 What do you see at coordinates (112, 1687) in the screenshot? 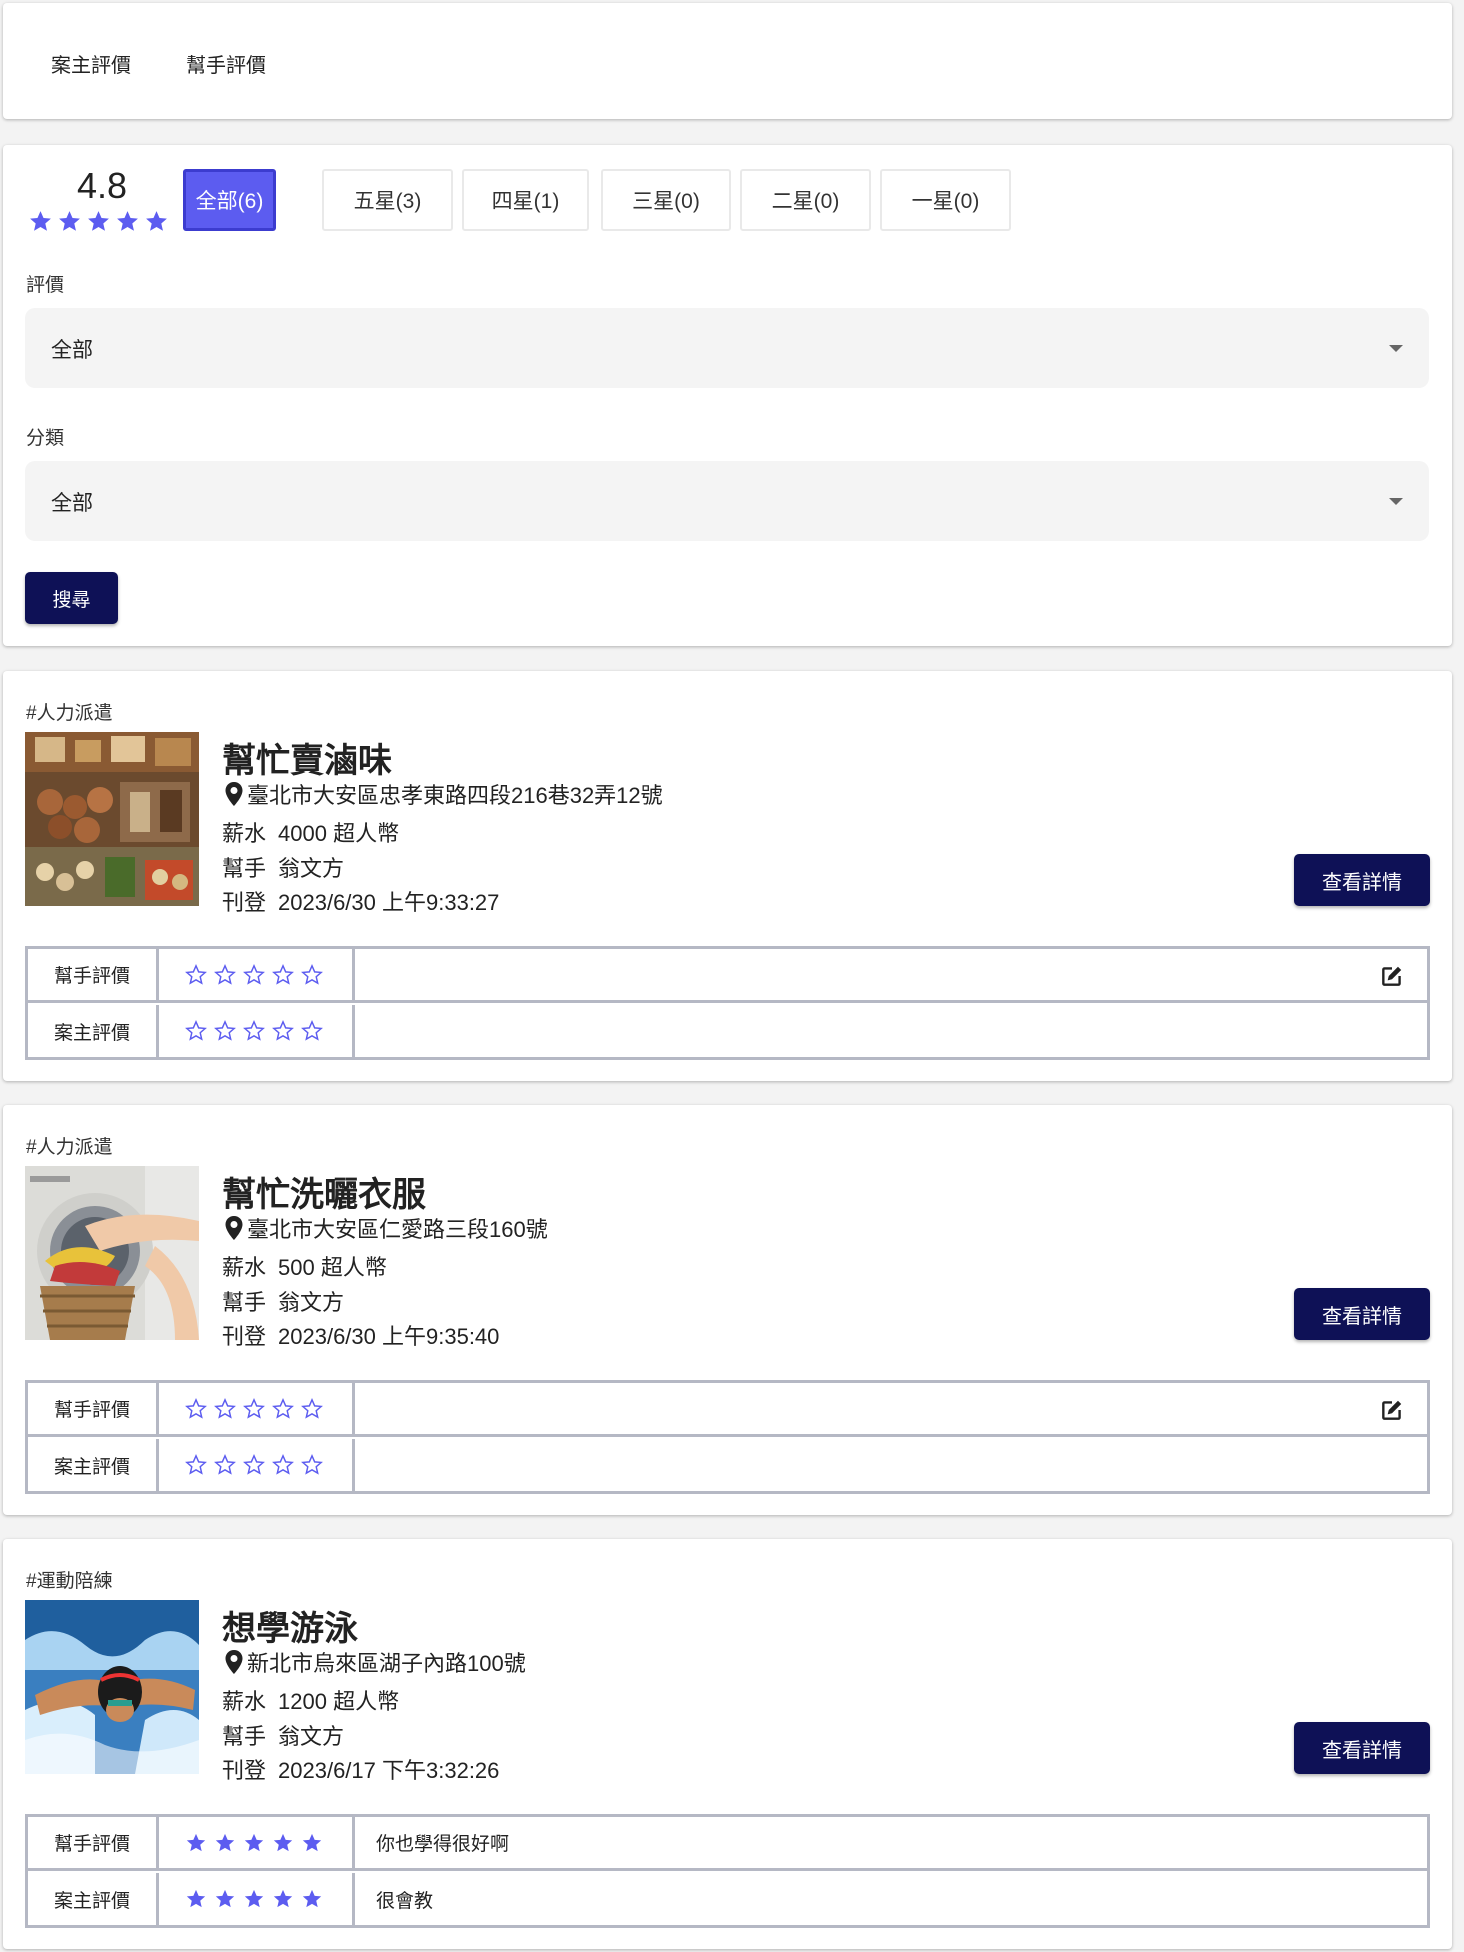
I see `swimmer-photo` at bounding box center [112, 1687].